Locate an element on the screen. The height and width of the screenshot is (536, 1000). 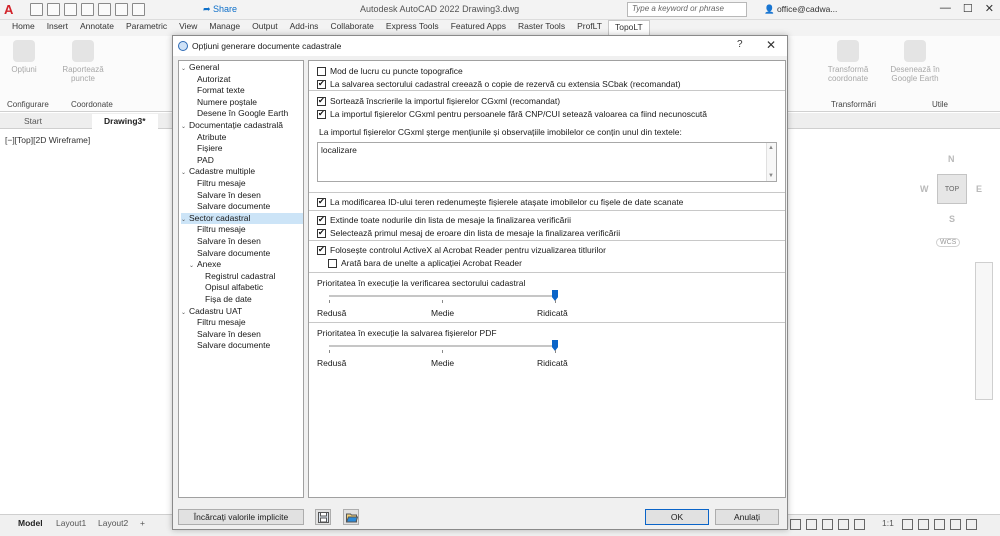
ribbon-tab: ProfLT is located at coordinates (589, 28).